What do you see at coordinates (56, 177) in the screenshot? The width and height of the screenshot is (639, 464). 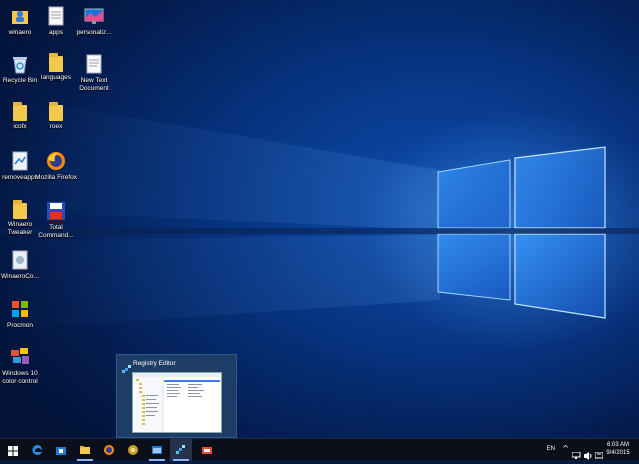 I see `desktop-icon-label: Mozilla Firefox` at bounding box center [56, 177].